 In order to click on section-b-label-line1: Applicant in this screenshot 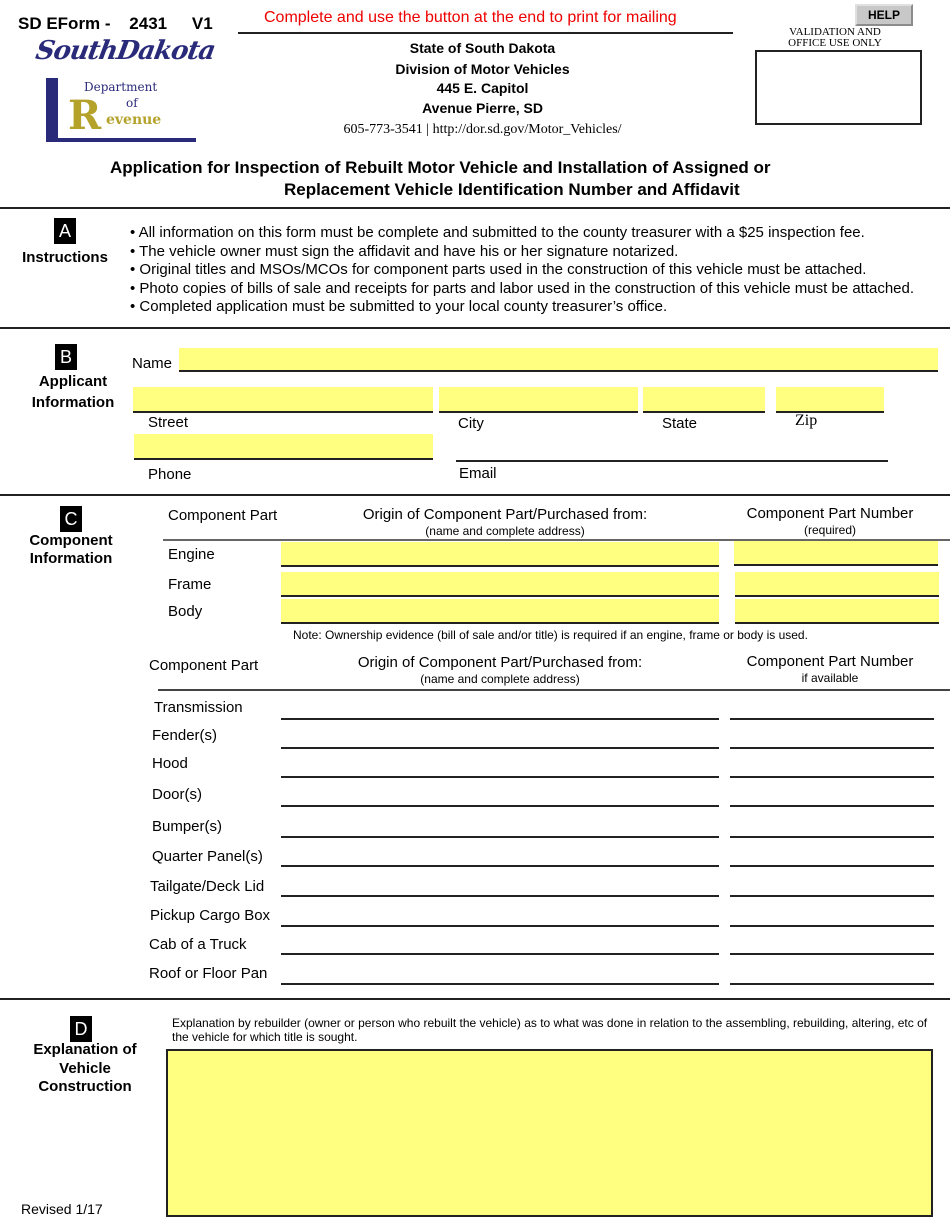, I will do `click(73, 381)`.